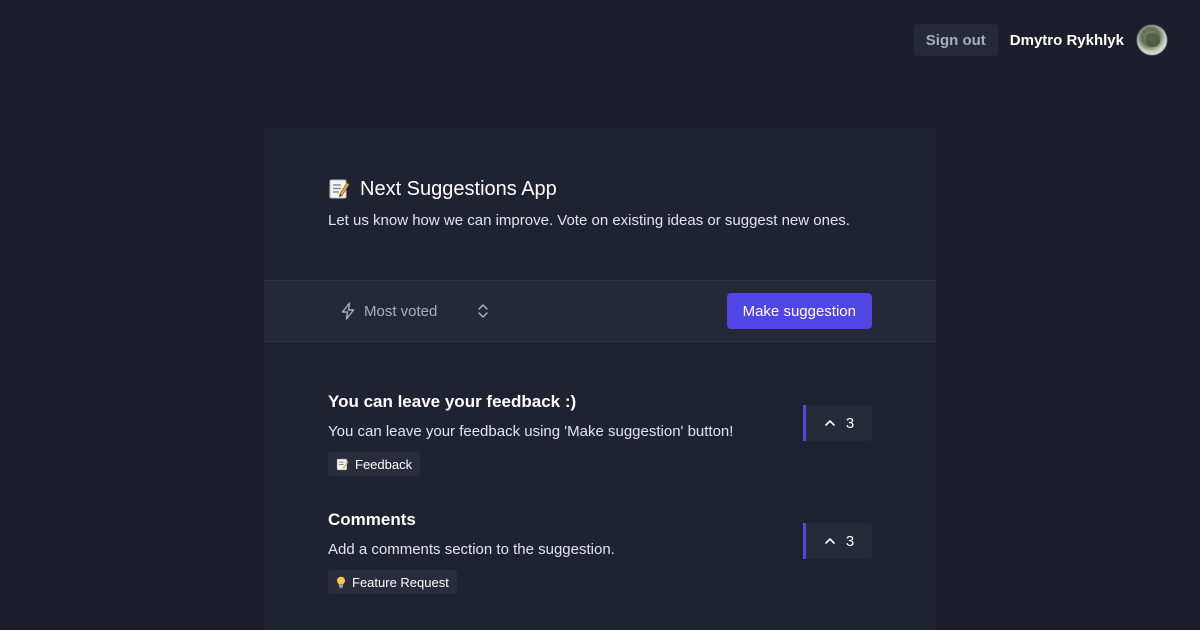  I want to click on user-avatar, so click(1152, 40).